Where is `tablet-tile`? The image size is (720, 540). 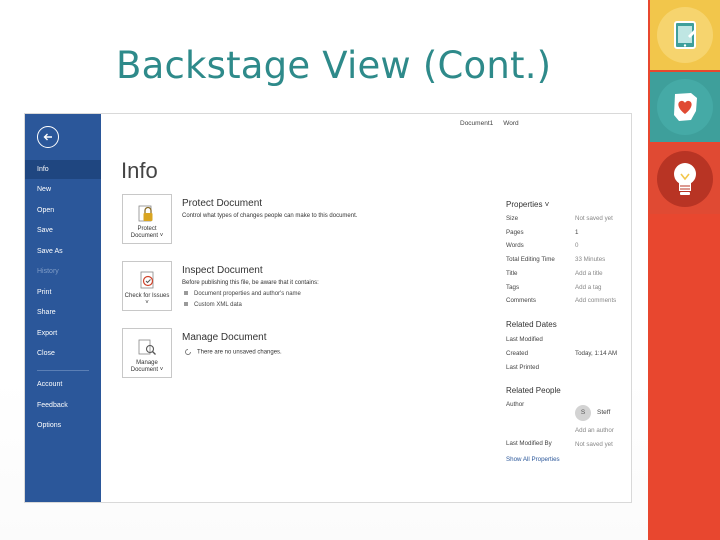 tablet-tile is located at coordinates (685, 35).